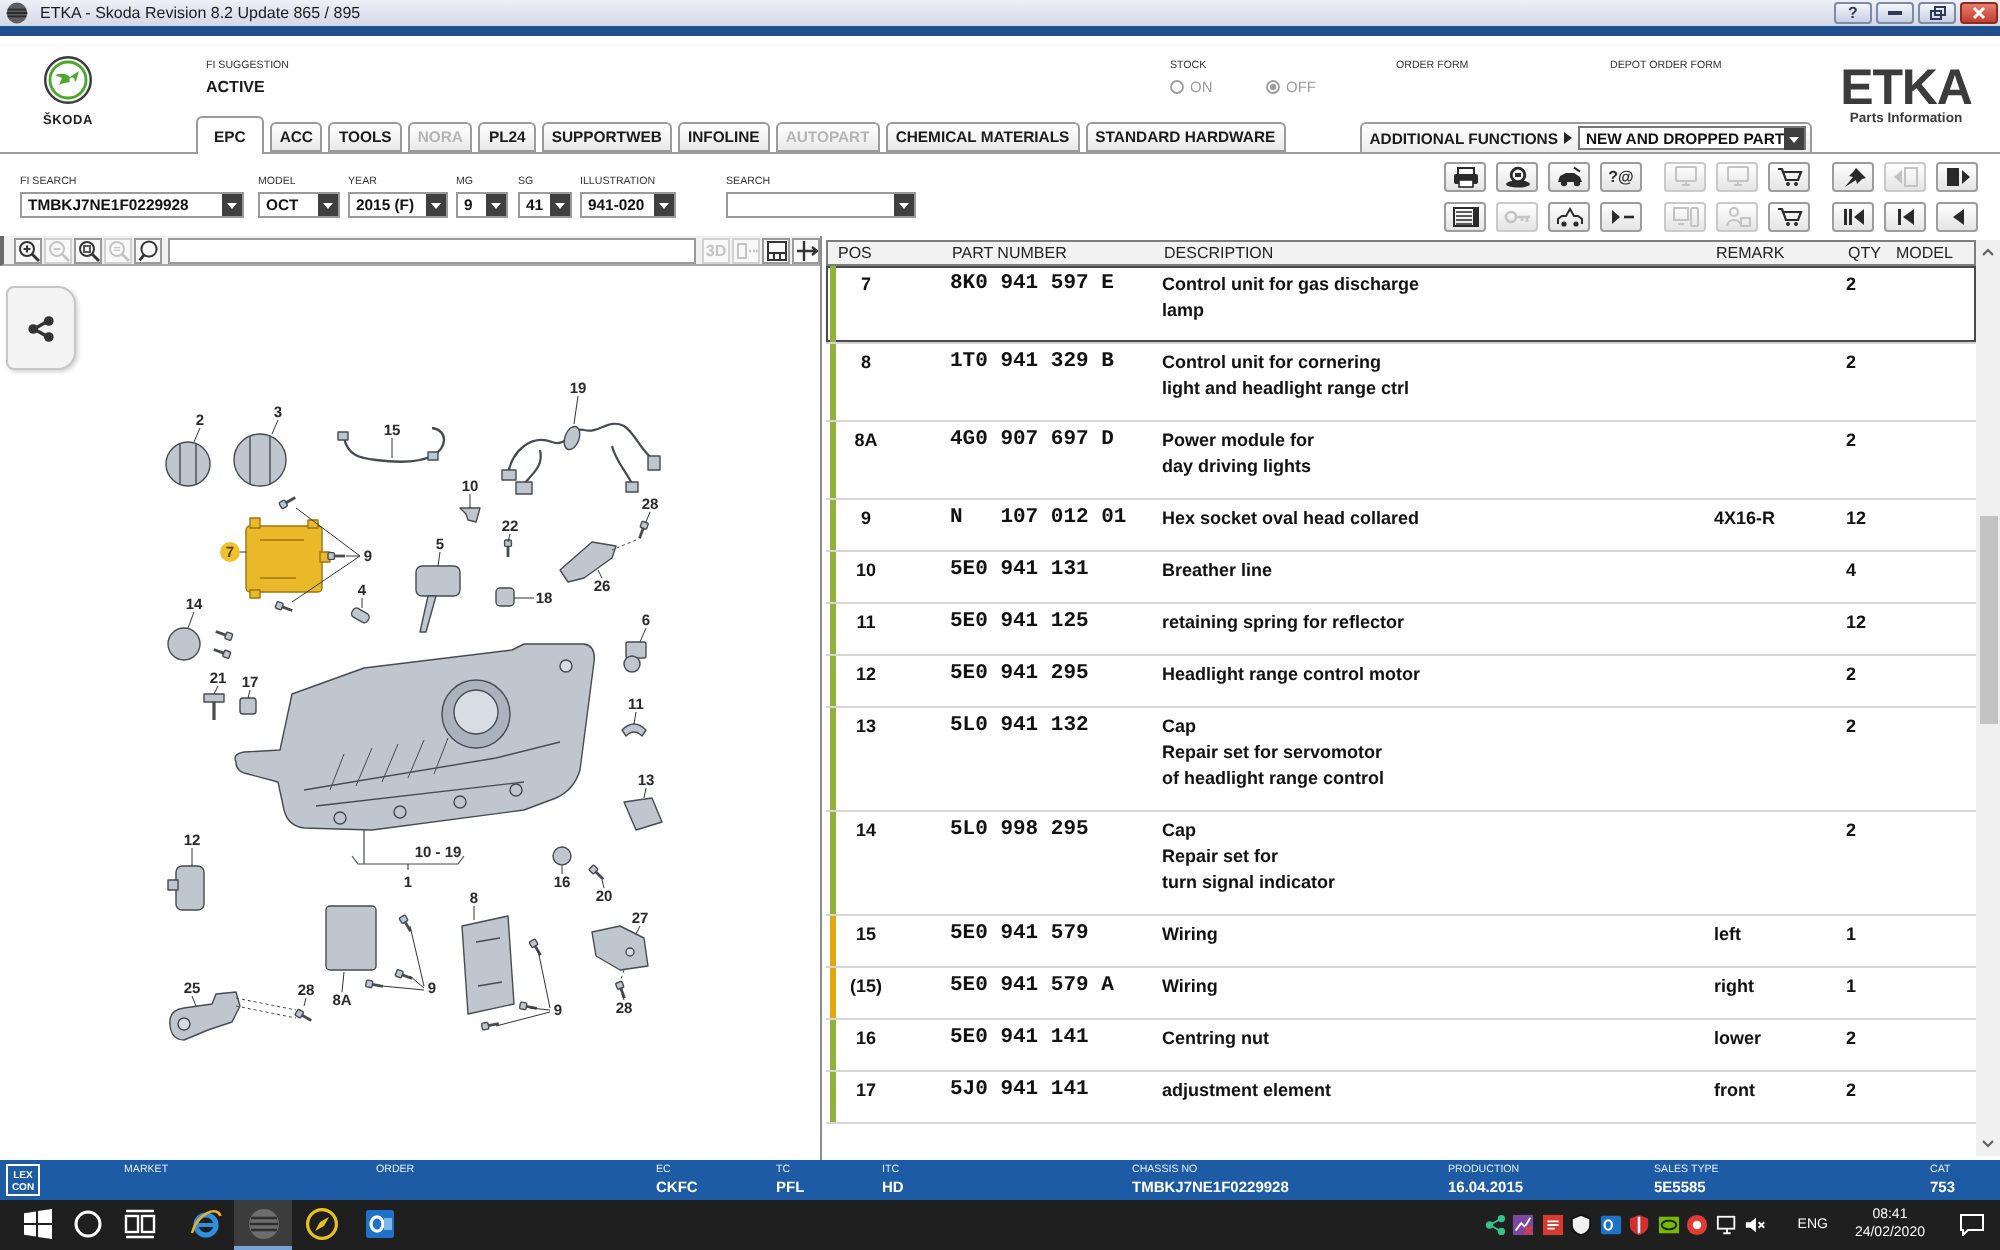 The image size is (2000, 1250). I want to click on qty-cell: 12, so click(1856, 519).